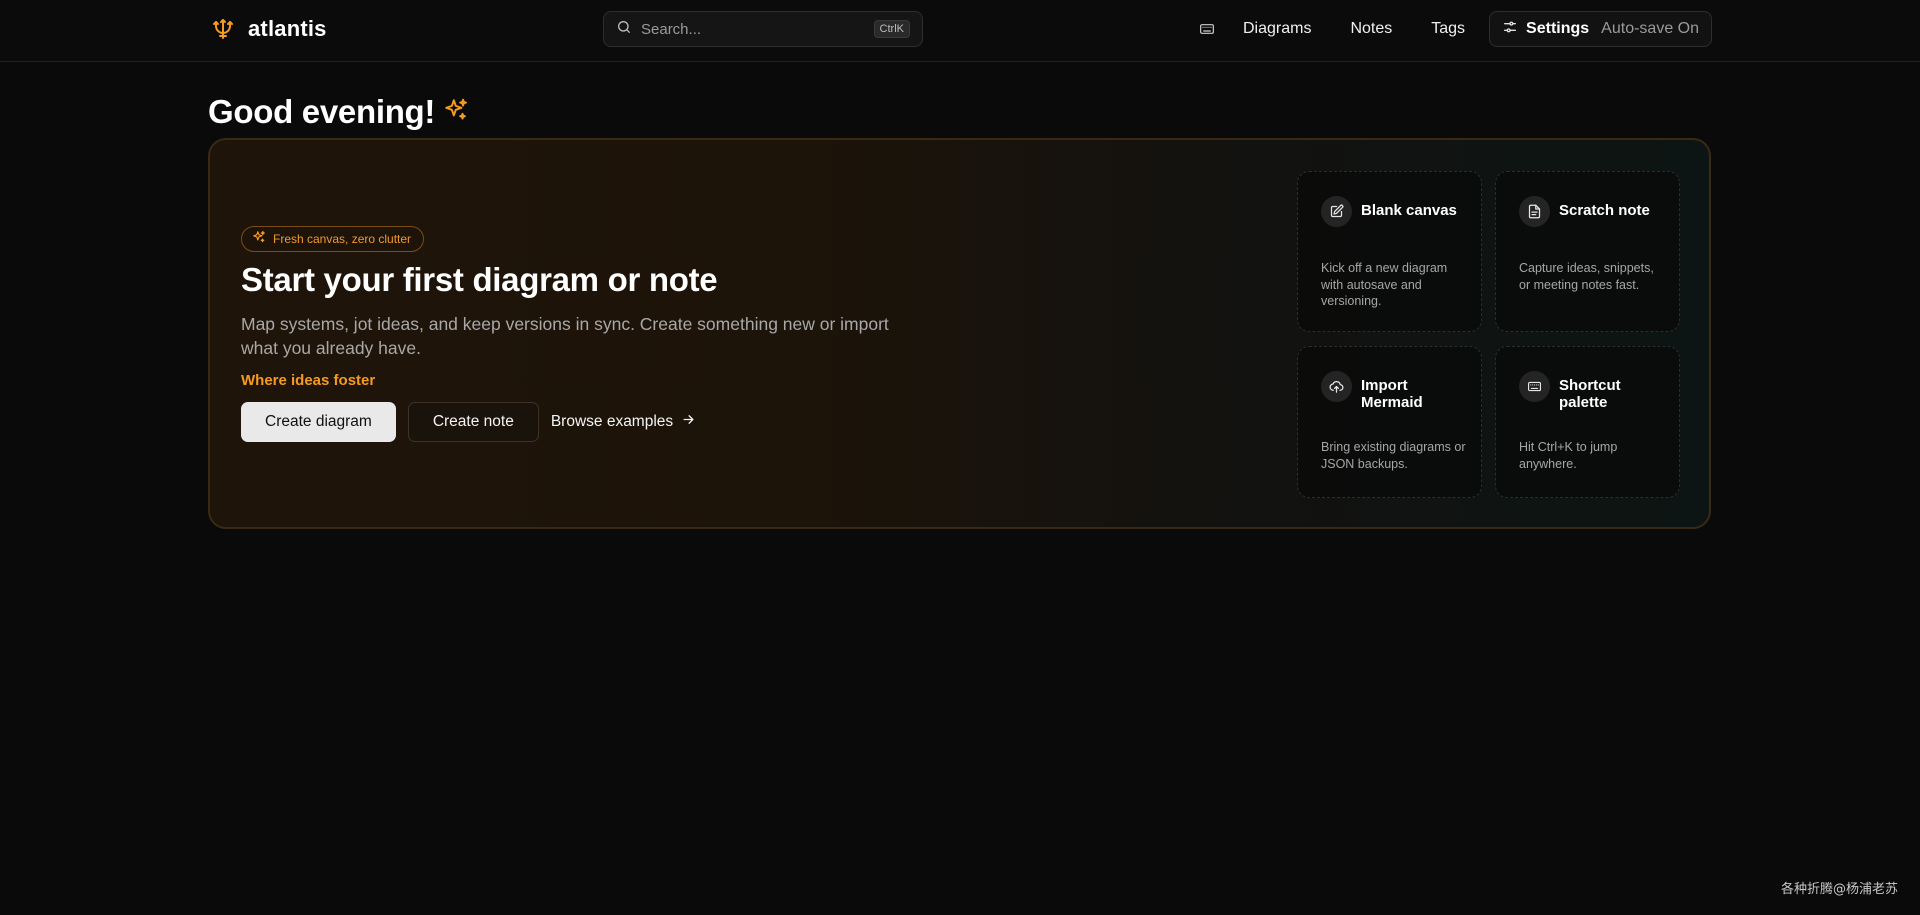 The image size is (1920, 915). What do you see at coordinates (1392, 394) in the screenshot?
I see `card-title: Import Mermaid` at bounding box center [1392, 394].